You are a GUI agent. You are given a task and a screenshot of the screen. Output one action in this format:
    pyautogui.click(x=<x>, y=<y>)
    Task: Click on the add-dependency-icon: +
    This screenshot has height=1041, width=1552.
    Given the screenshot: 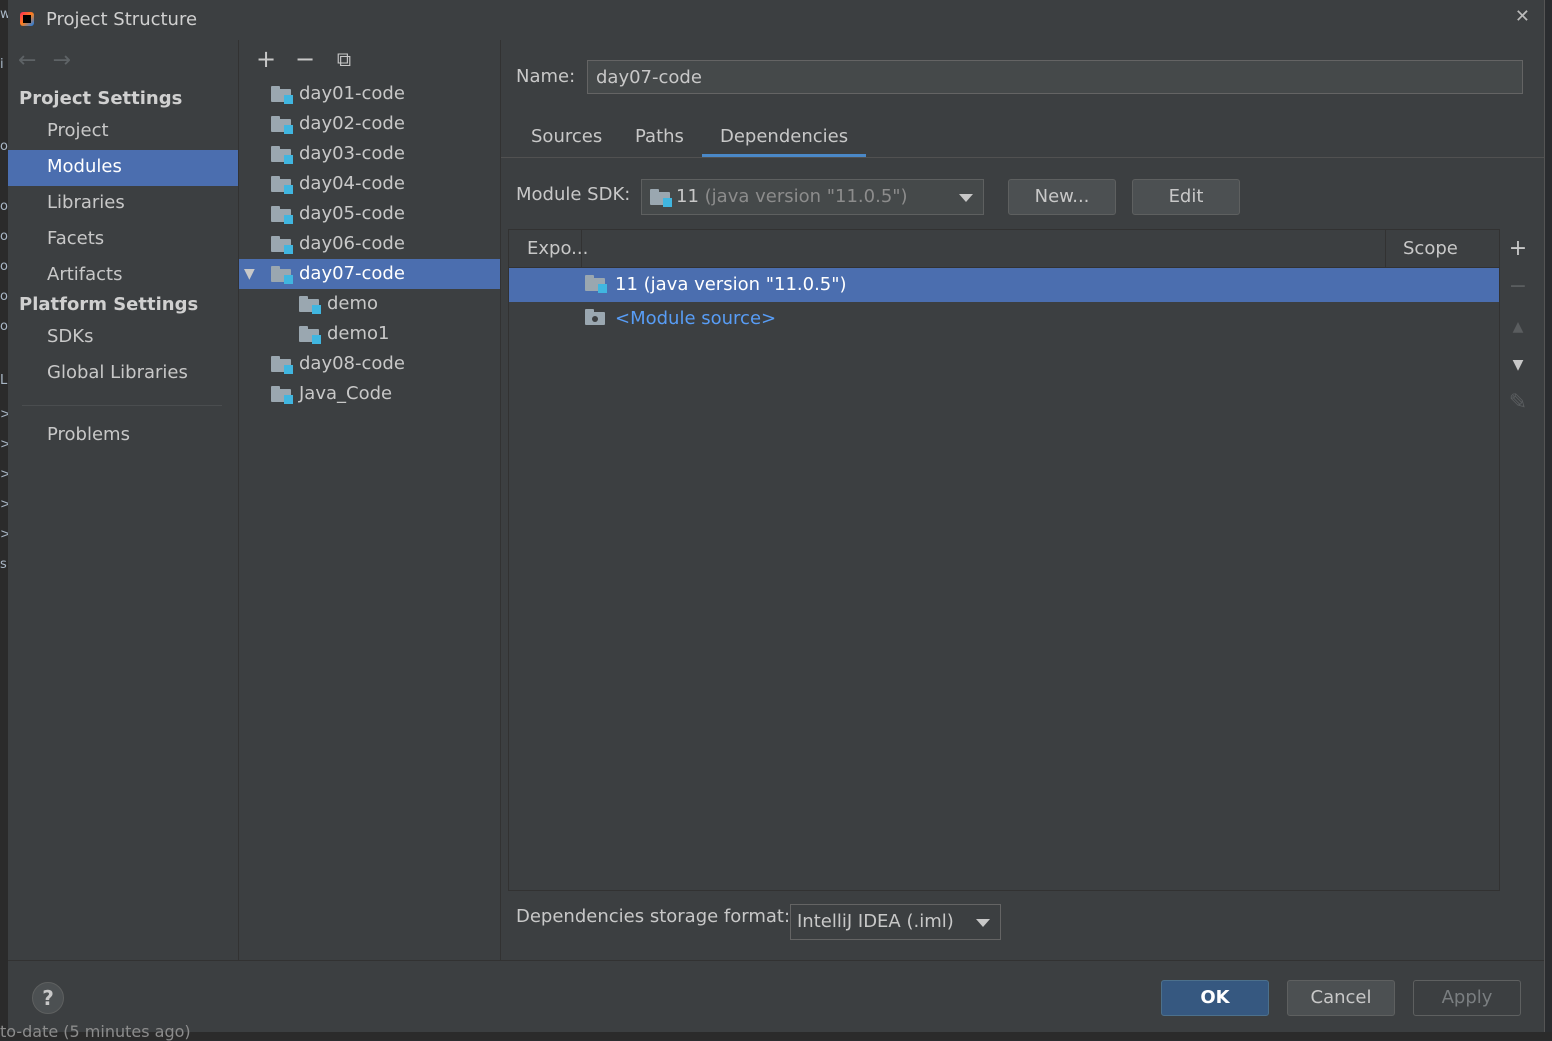 What is the action you would take?
    pyautogui.click(x=1518, y=249)
    